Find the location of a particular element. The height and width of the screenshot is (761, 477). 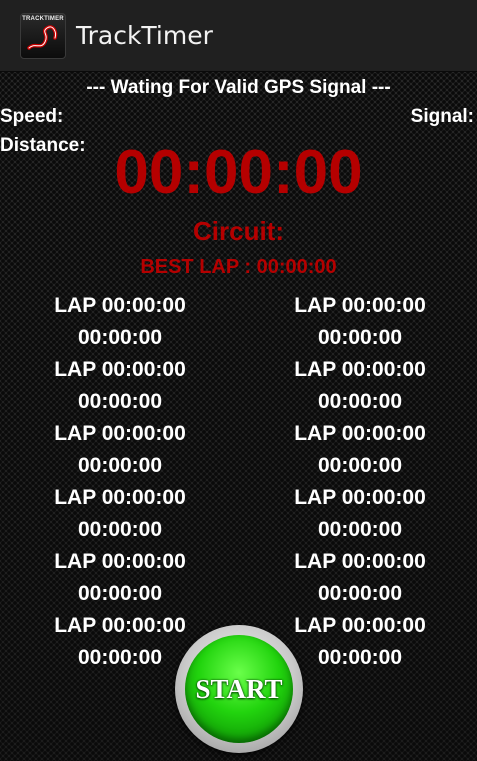

race-track-icon is located at coordinates (42, 37).